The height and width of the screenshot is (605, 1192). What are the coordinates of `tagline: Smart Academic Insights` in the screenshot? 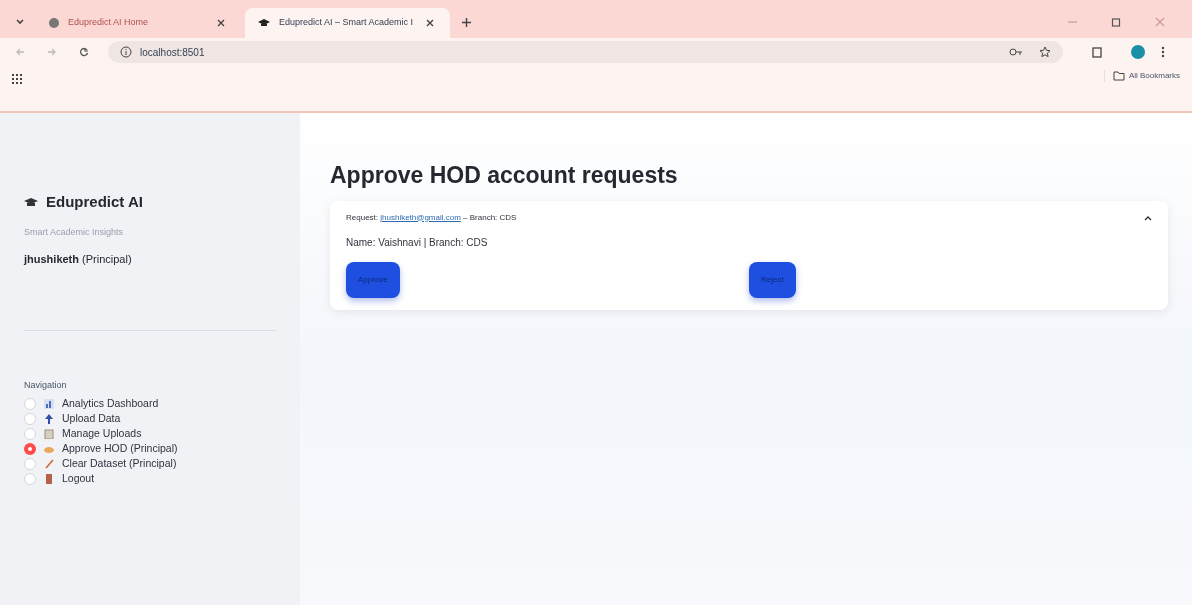 It's located at (74, 232).